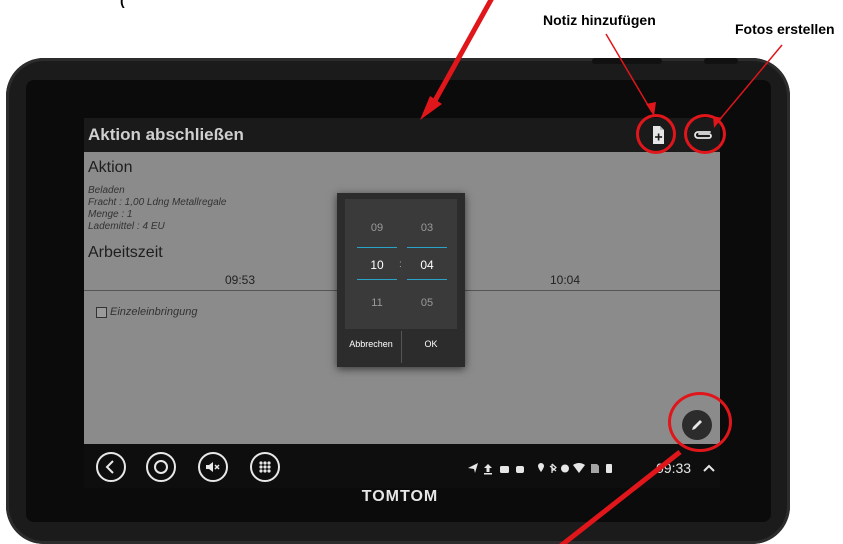 This screenshot has width=843, height=544. Describe the element at coordinates (629, 73) in the screenshot. I see `arrow-note-line` at that location.